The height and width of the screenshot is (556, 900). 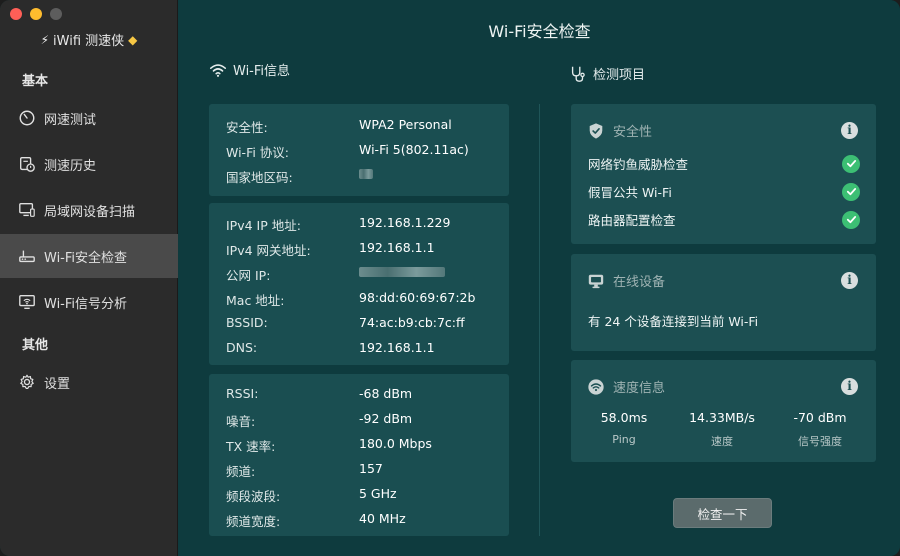 I want to click on security-value: WPA2 Personal, so click(x=405, y=124).